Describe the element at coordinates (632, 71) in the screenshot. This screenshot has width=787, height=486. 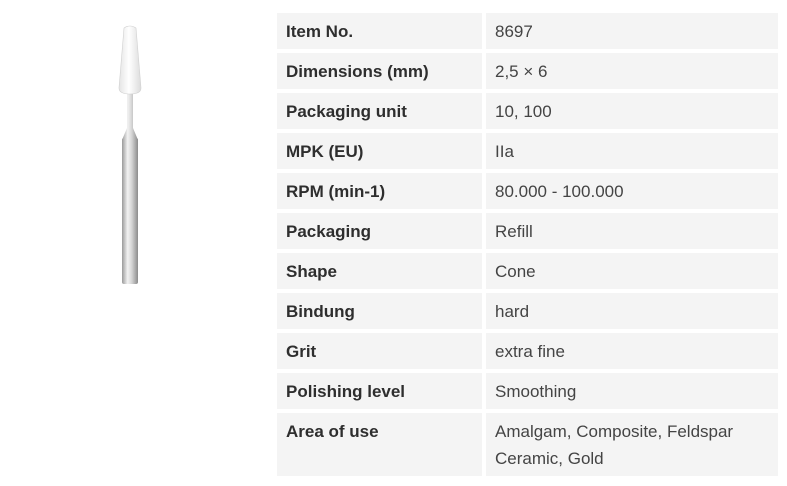
I see `spec-value: 2,5 × 6` at that location.